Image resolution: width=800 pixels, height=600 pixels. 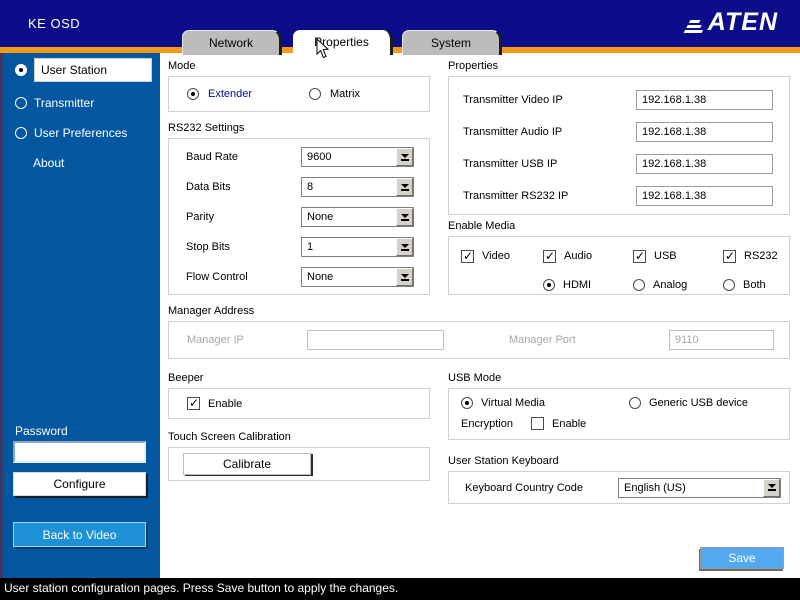 I want to click on baud-rate-value: 9600, so click(x=319, y=157).